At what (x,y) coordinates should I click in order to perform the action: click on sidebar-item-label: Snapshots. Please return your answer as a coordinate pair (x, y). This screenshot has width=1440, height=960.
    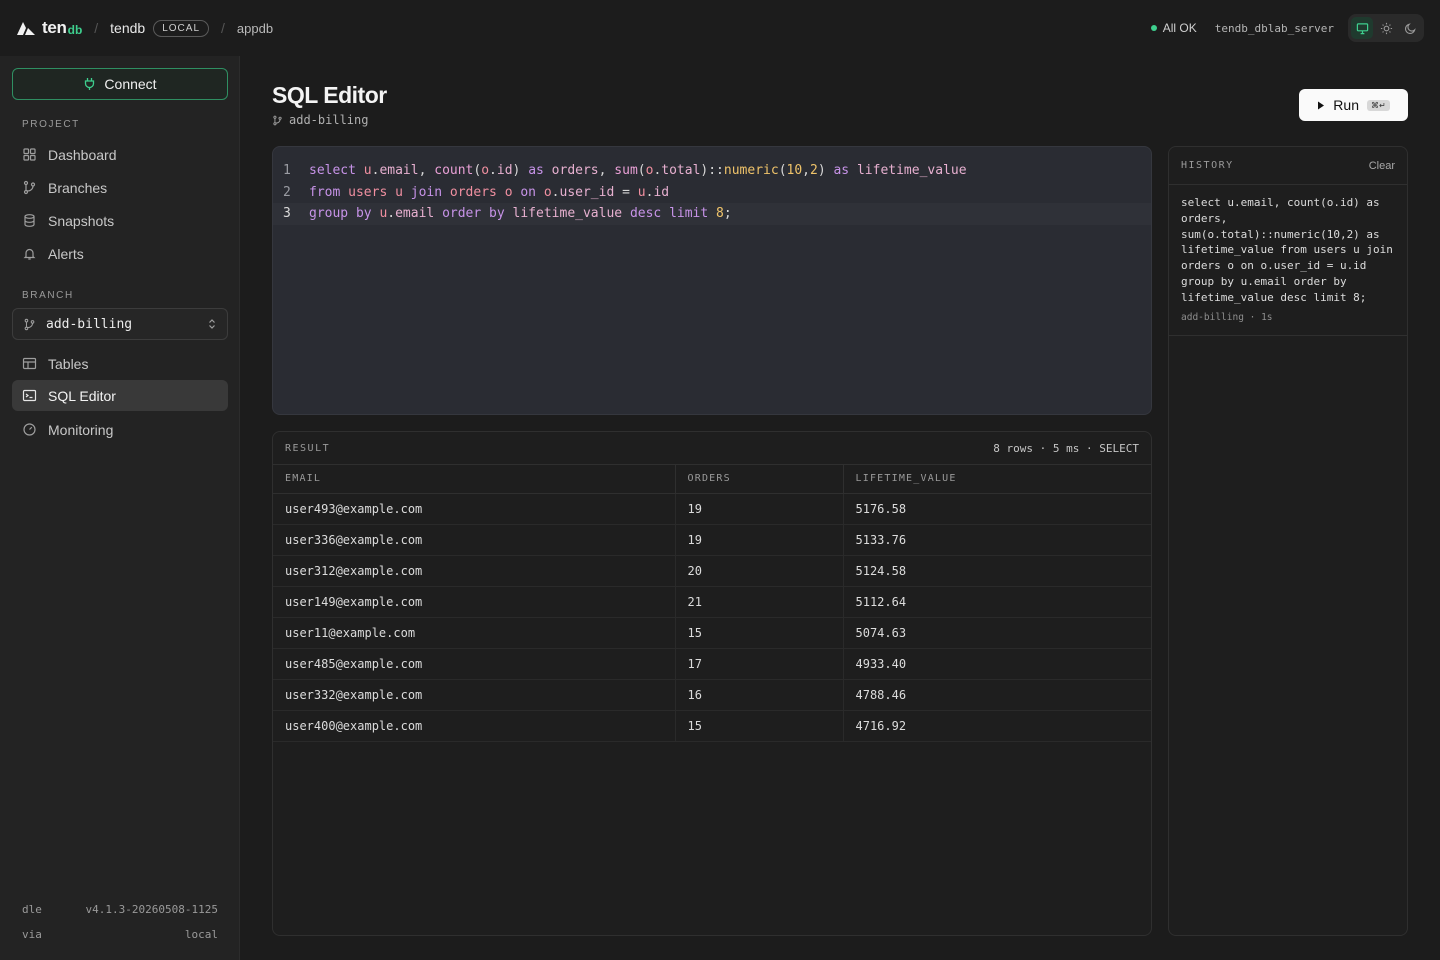
    Looking at the image, I should click on (81, 220).